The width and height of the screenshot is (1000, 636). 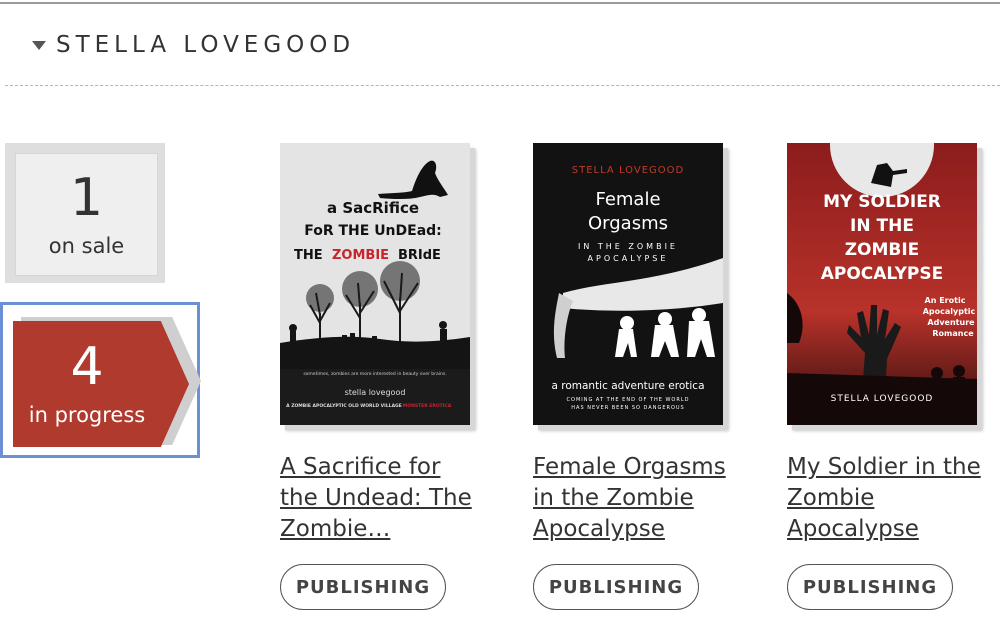 What do you see at coordinates (882, 250) in the screenshot?
I see `cover-line-3: ZOMBIE` at bounding box center [882, 250].